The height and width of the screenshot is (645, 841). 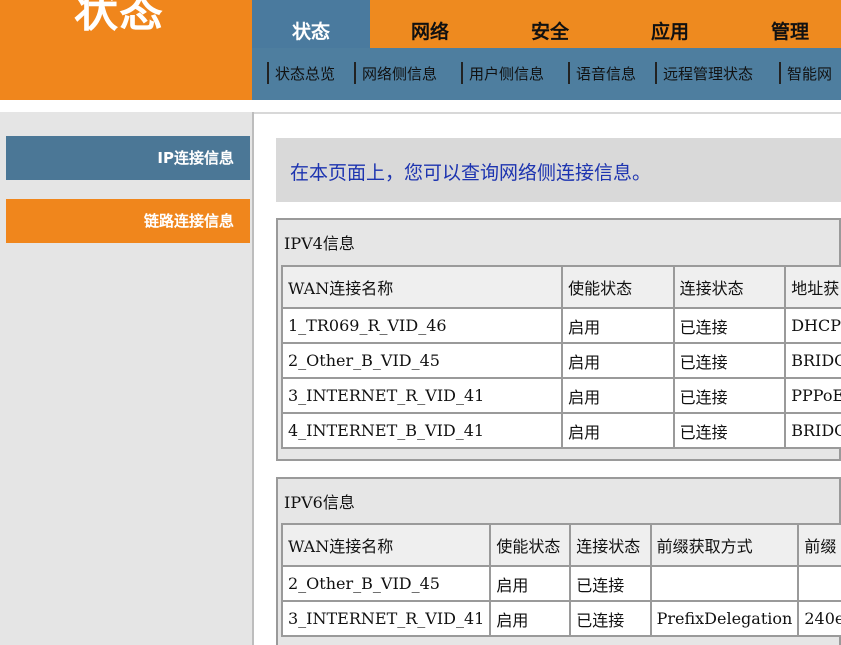 I want to click on content-top-divider, so click(x=546, y=113).